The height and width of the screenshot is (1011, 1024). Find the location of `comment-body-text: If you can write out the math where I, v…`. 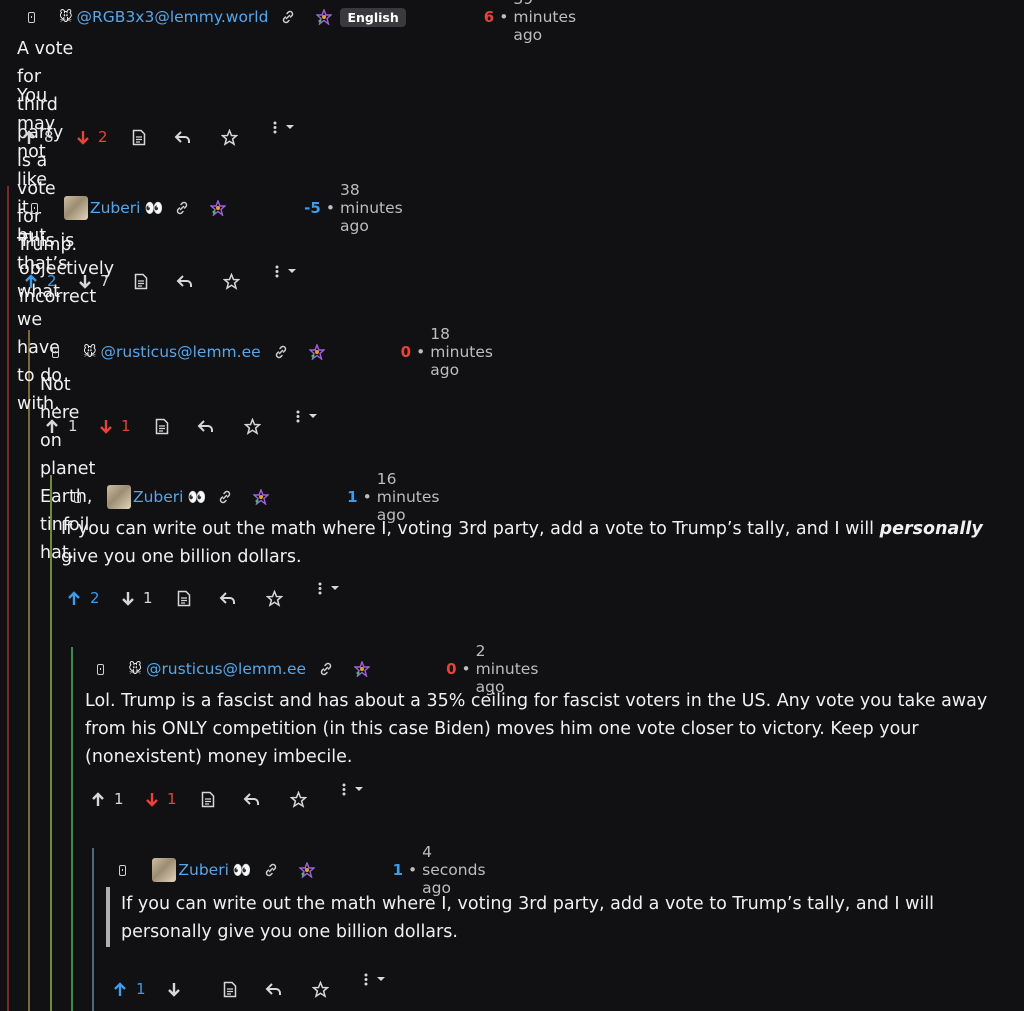

comment-body-text: If you can write out the math where I, v… is located at coordinates (470, 529).